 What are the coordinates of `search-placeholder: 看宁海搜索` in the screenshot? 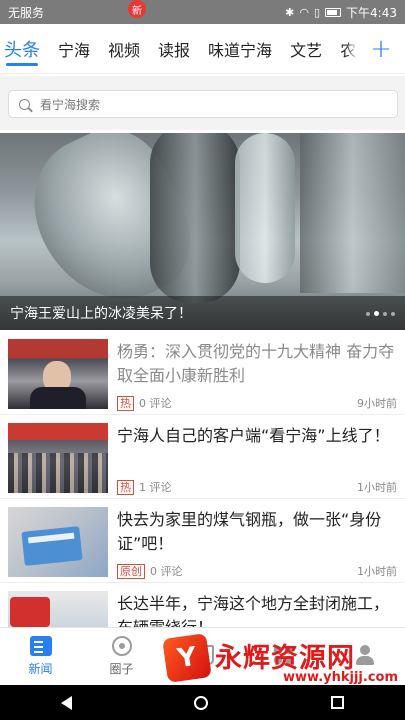 It's located at (70, 104).